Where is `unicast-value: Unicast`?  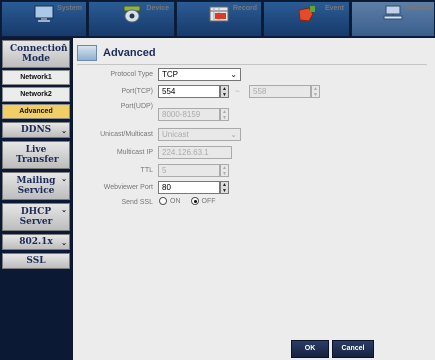 unicast-value: Unicast is located at coordinates (175, 134).